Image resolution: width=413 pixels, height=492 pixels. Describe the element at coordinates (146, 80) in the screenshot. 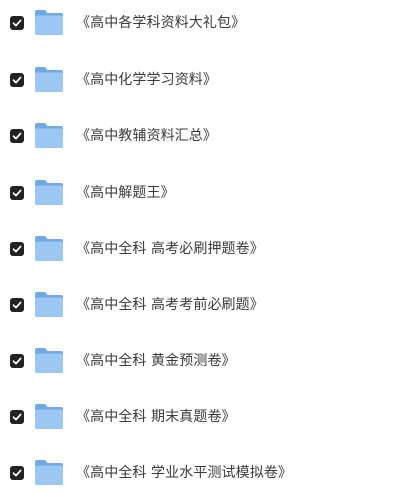

I see `folder-name: 《高中化学学习资料》` at that location.